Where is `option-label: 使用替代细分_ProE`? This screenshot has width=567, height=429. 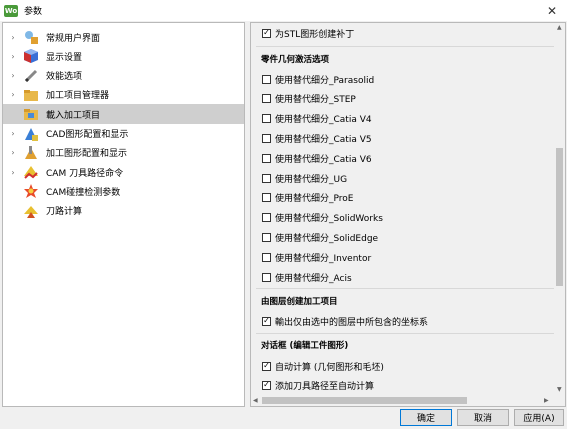 option-label: 使用替代细分_ProE is located at coordinates (314, 199).